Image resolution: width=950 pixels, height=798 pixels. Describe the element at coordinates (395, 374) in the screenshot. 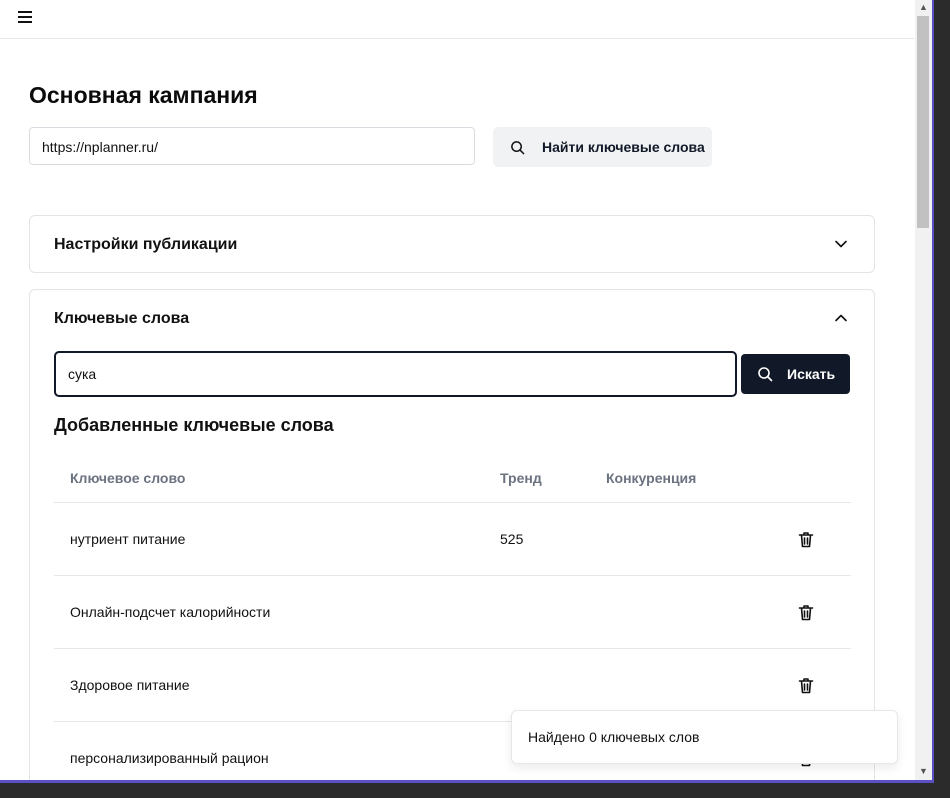

I see `keyword-search-input: сука` at that location.